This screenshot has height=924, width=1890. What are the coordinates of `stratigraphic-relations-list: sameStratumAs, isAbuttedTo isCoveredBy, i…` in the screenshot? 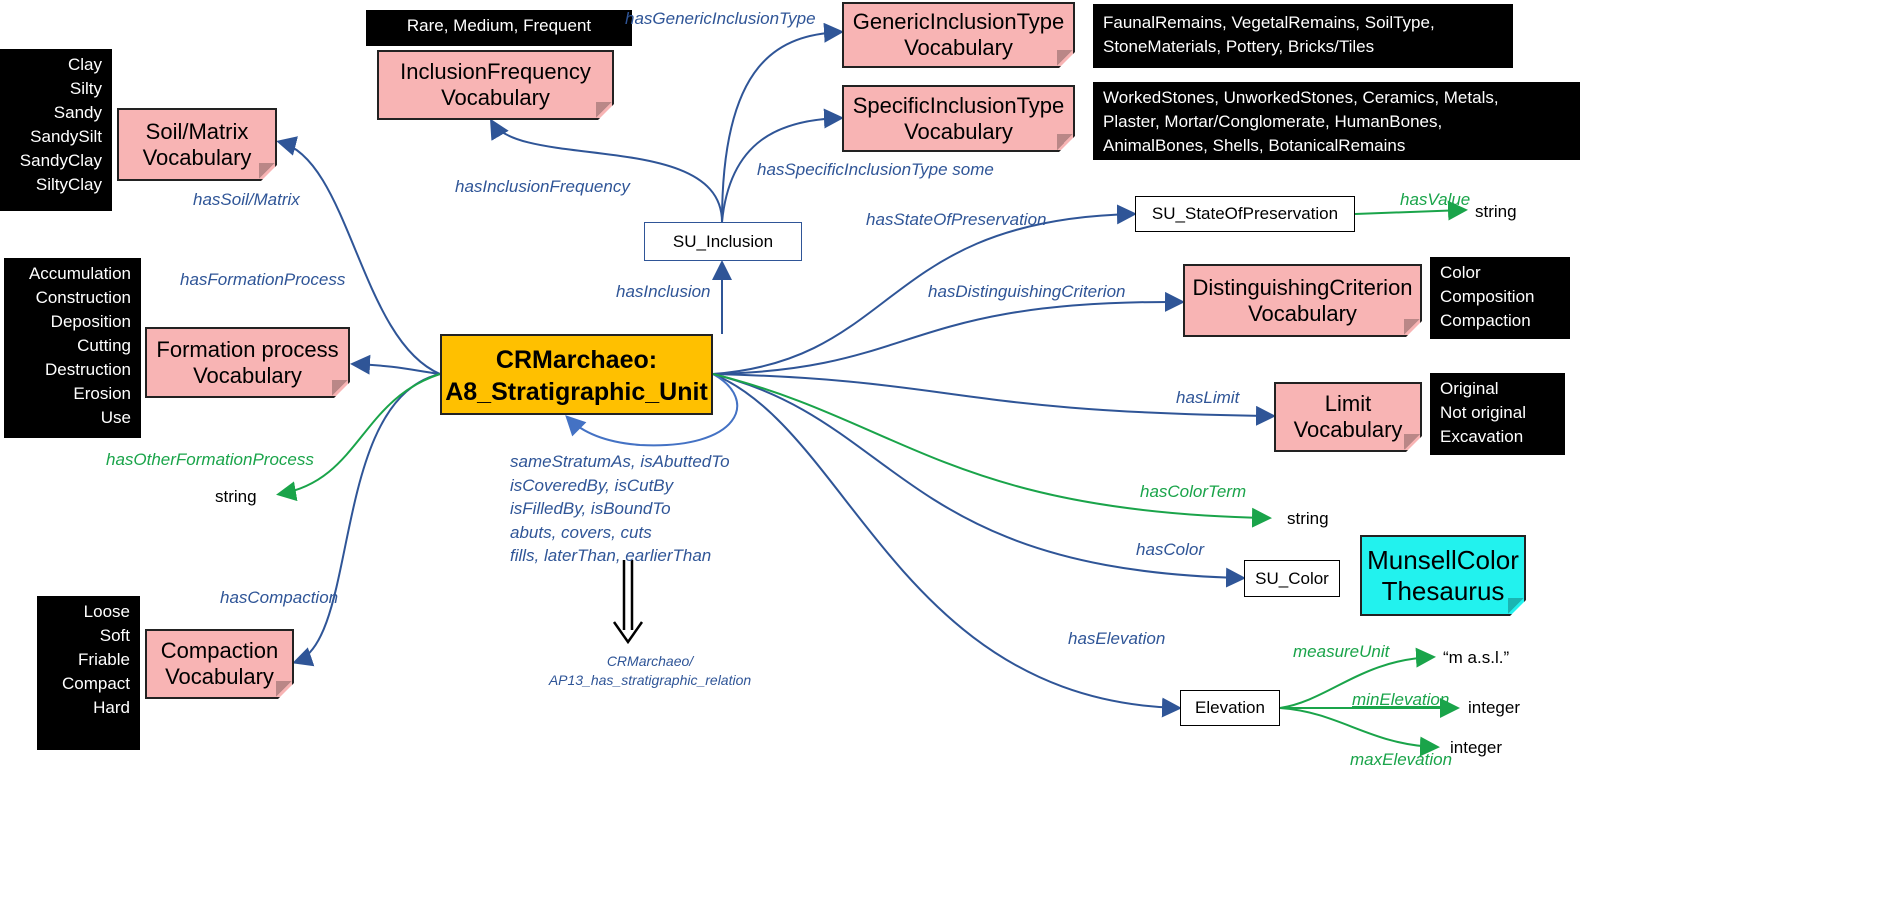 It's located at (620, 508).